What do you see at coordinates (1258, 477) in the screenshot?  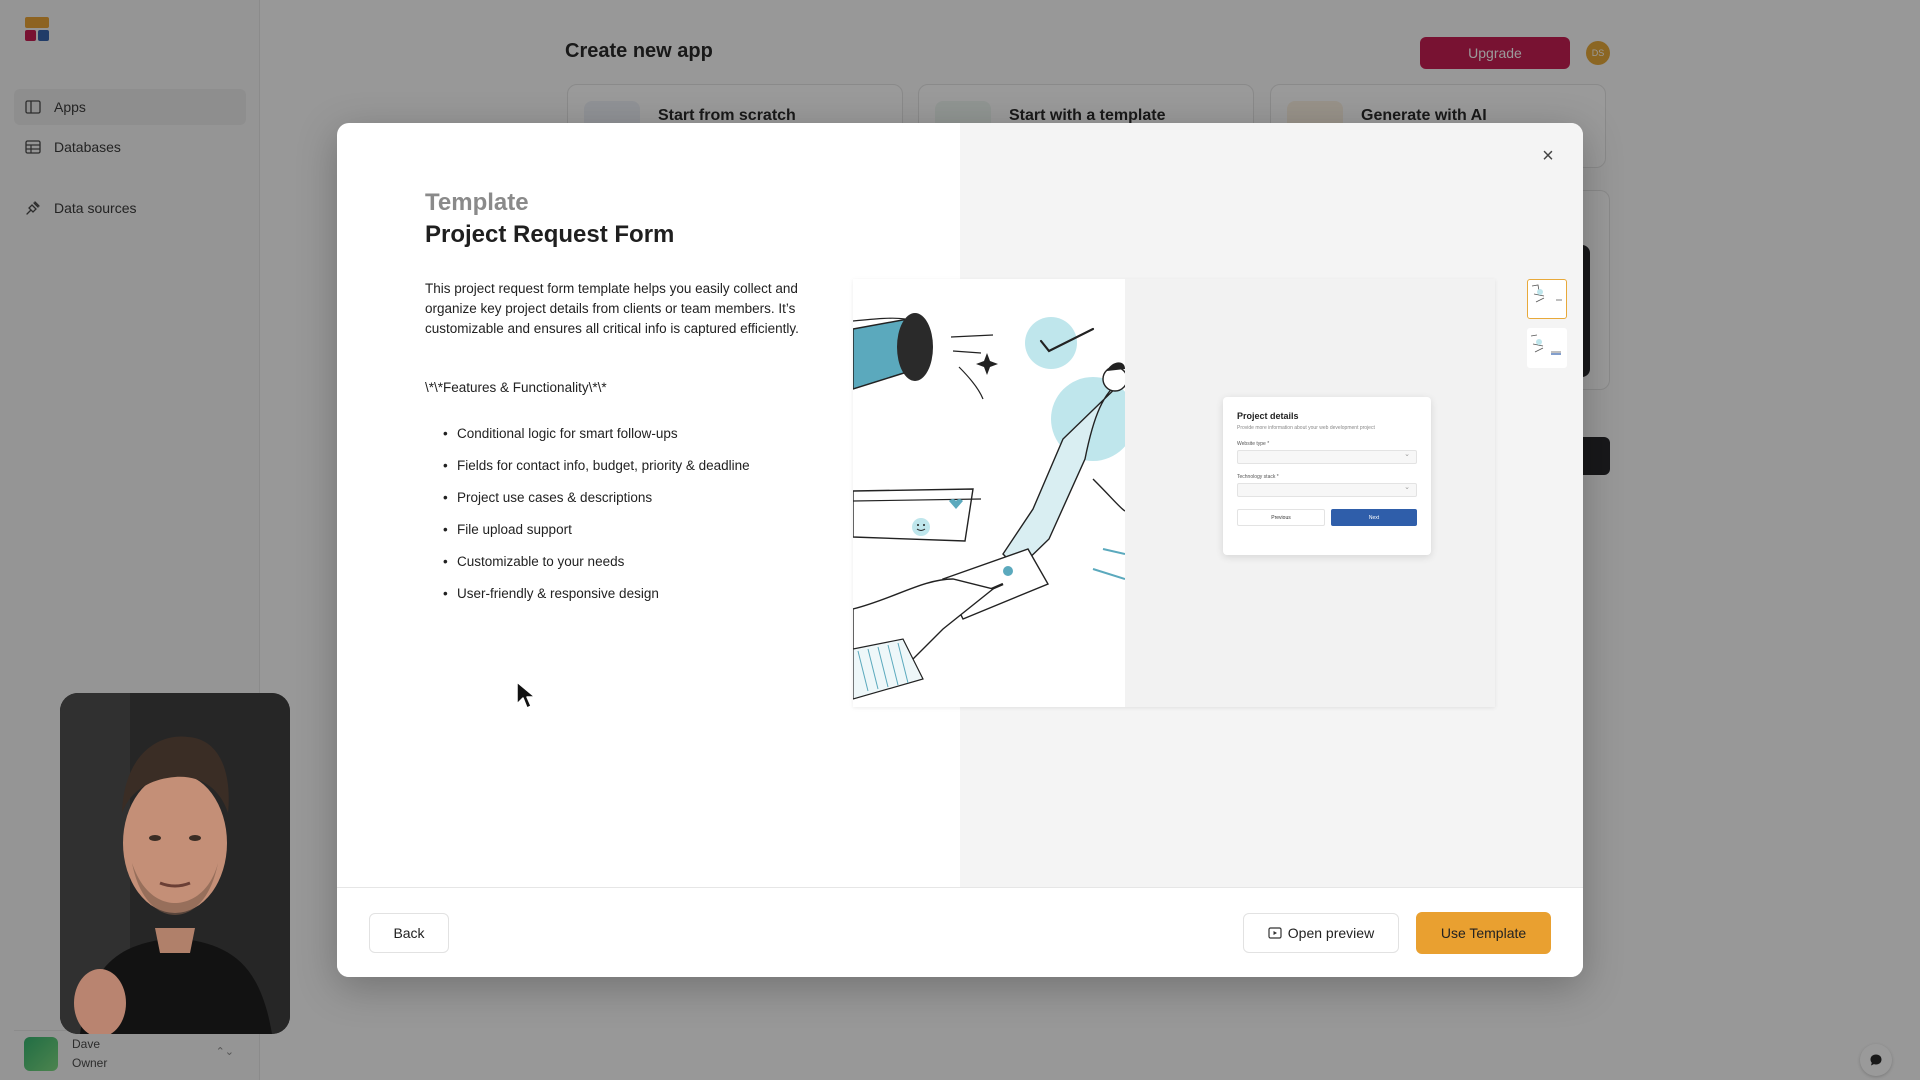 I see `preview-field-label: Technology stack *` at bounding box center [1258, 477].